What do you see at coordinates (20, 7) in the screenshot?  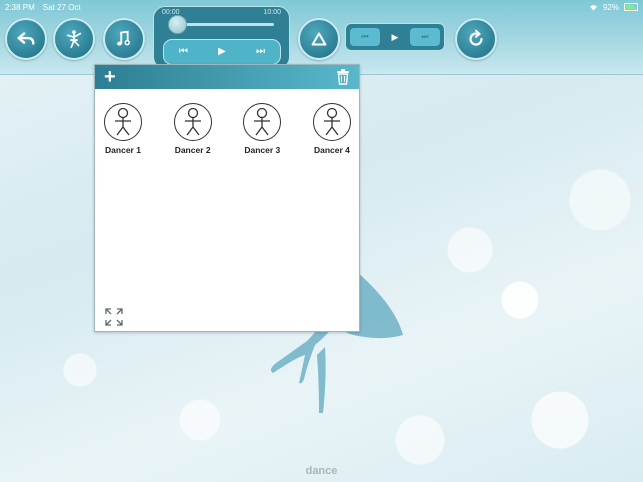 I see `status-time: 2:38 PM` at bounding box center [20, 7].